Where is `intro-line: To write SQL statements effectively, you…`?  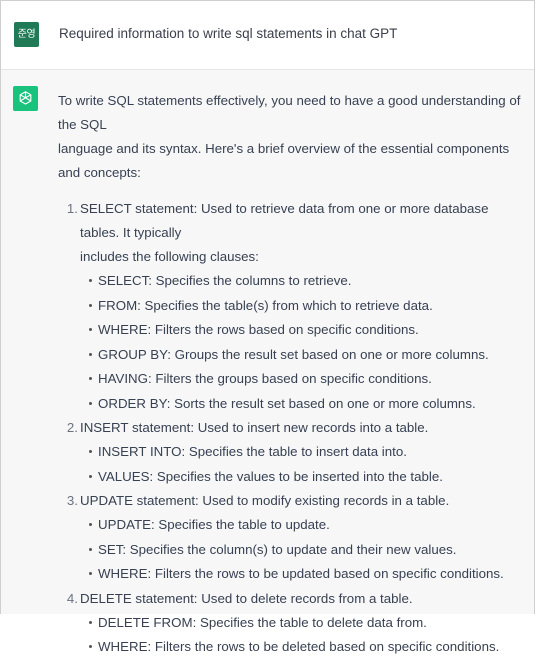
intro-line: To write SQL statements effectively, you… is located at coordinates (289, 112).